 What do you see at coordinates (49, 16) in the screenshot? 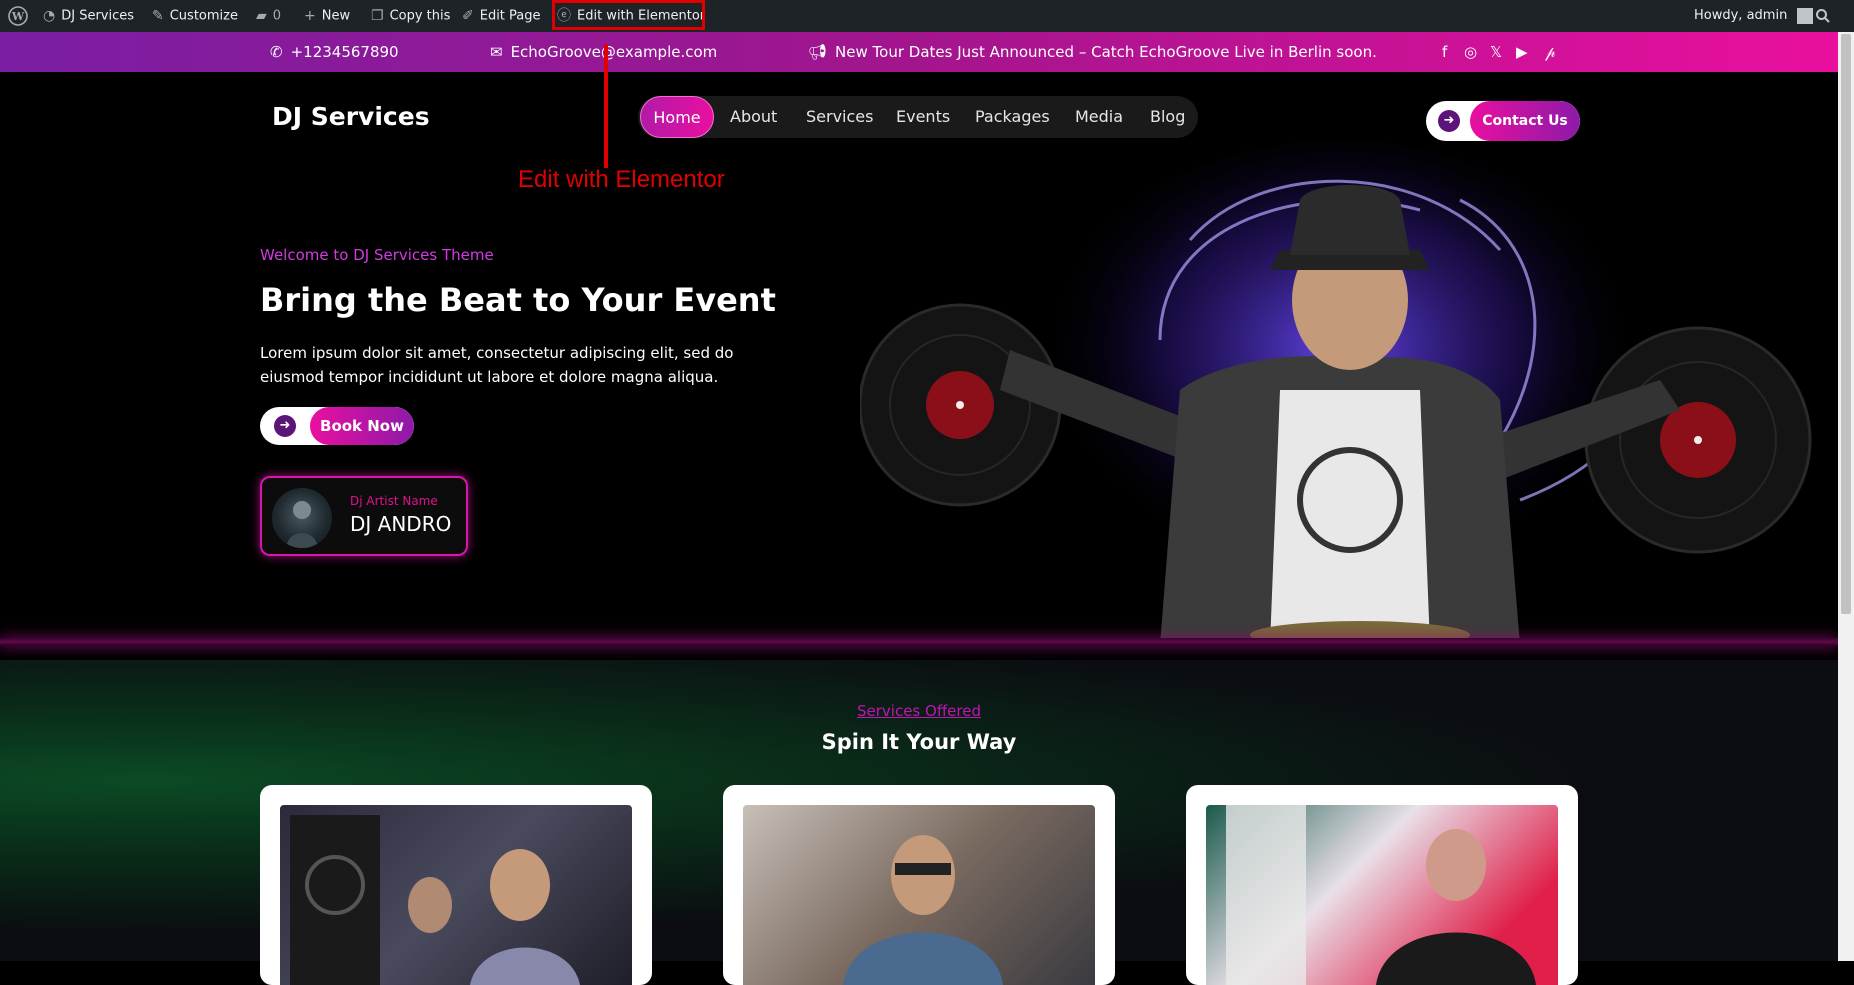
I see `dashboard-icon: ◔` at bounding box center [49, 16].